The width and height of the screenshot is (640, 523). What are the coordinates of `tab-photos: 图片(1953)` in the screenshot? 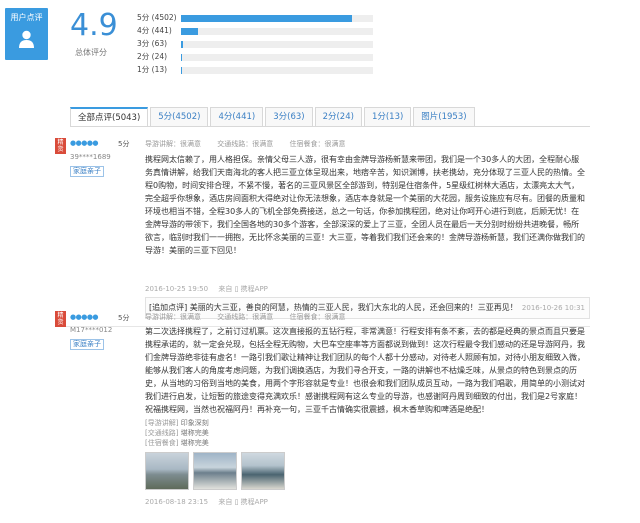 It's located at (444, 117).